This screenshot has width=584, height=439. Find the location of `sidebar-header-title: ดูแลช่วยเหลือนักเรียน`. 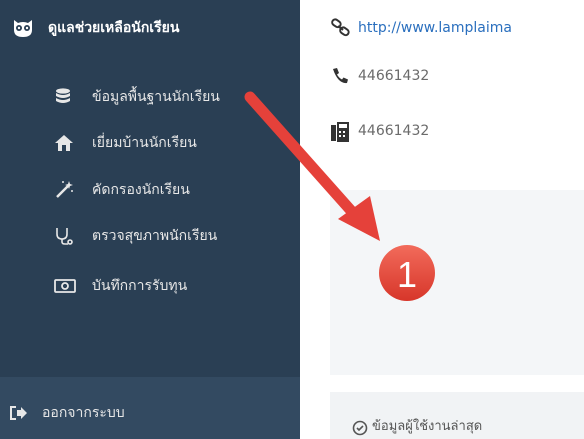

sidebar-header-title: ดูแลช่วยเหลือนักเรียน is located at coordinates (114, 28).